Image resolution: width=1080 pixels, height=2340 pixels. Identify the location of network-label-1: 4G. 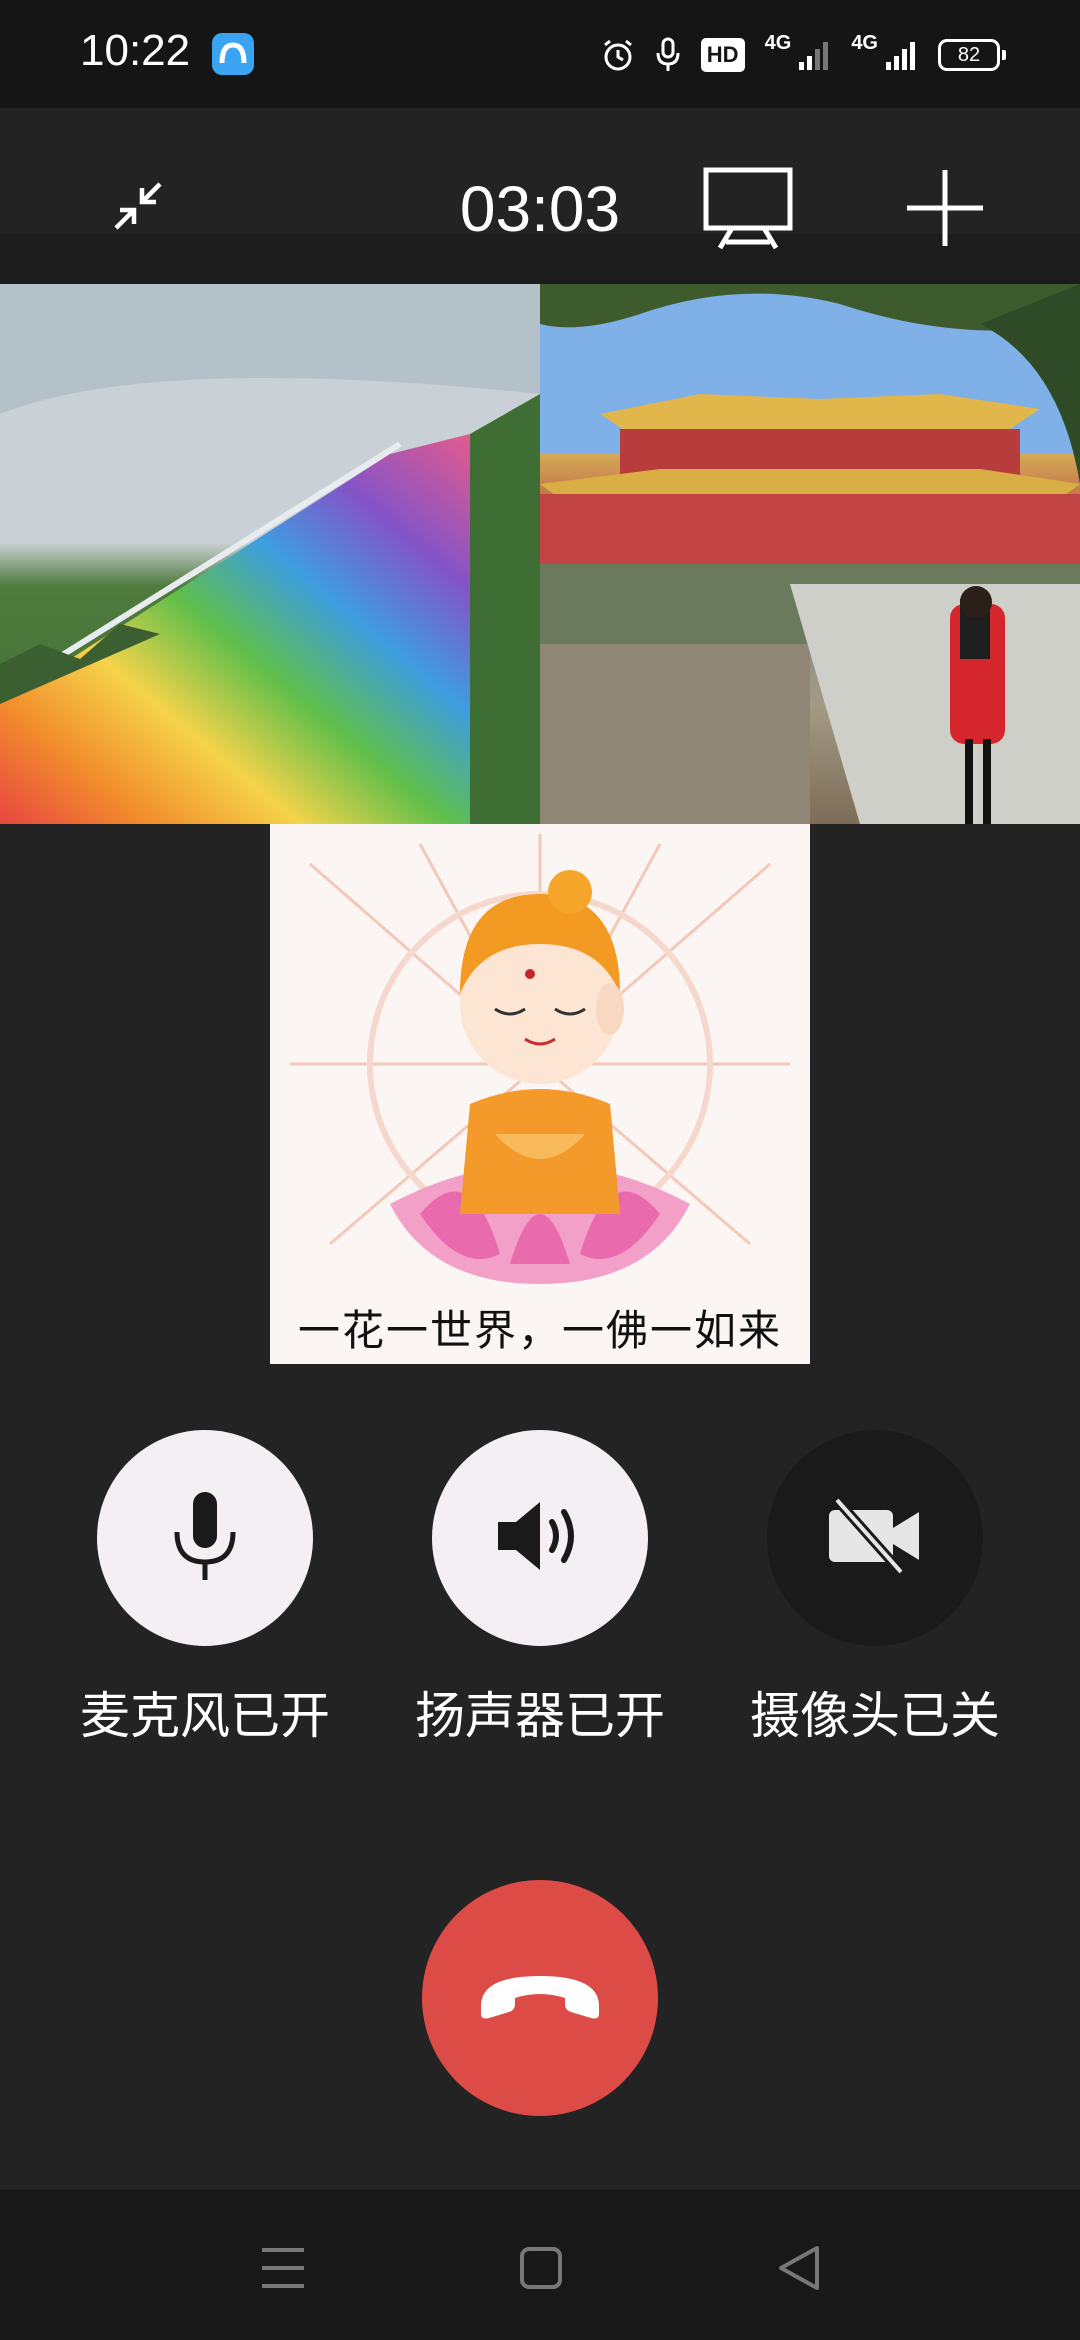
(778, 43).